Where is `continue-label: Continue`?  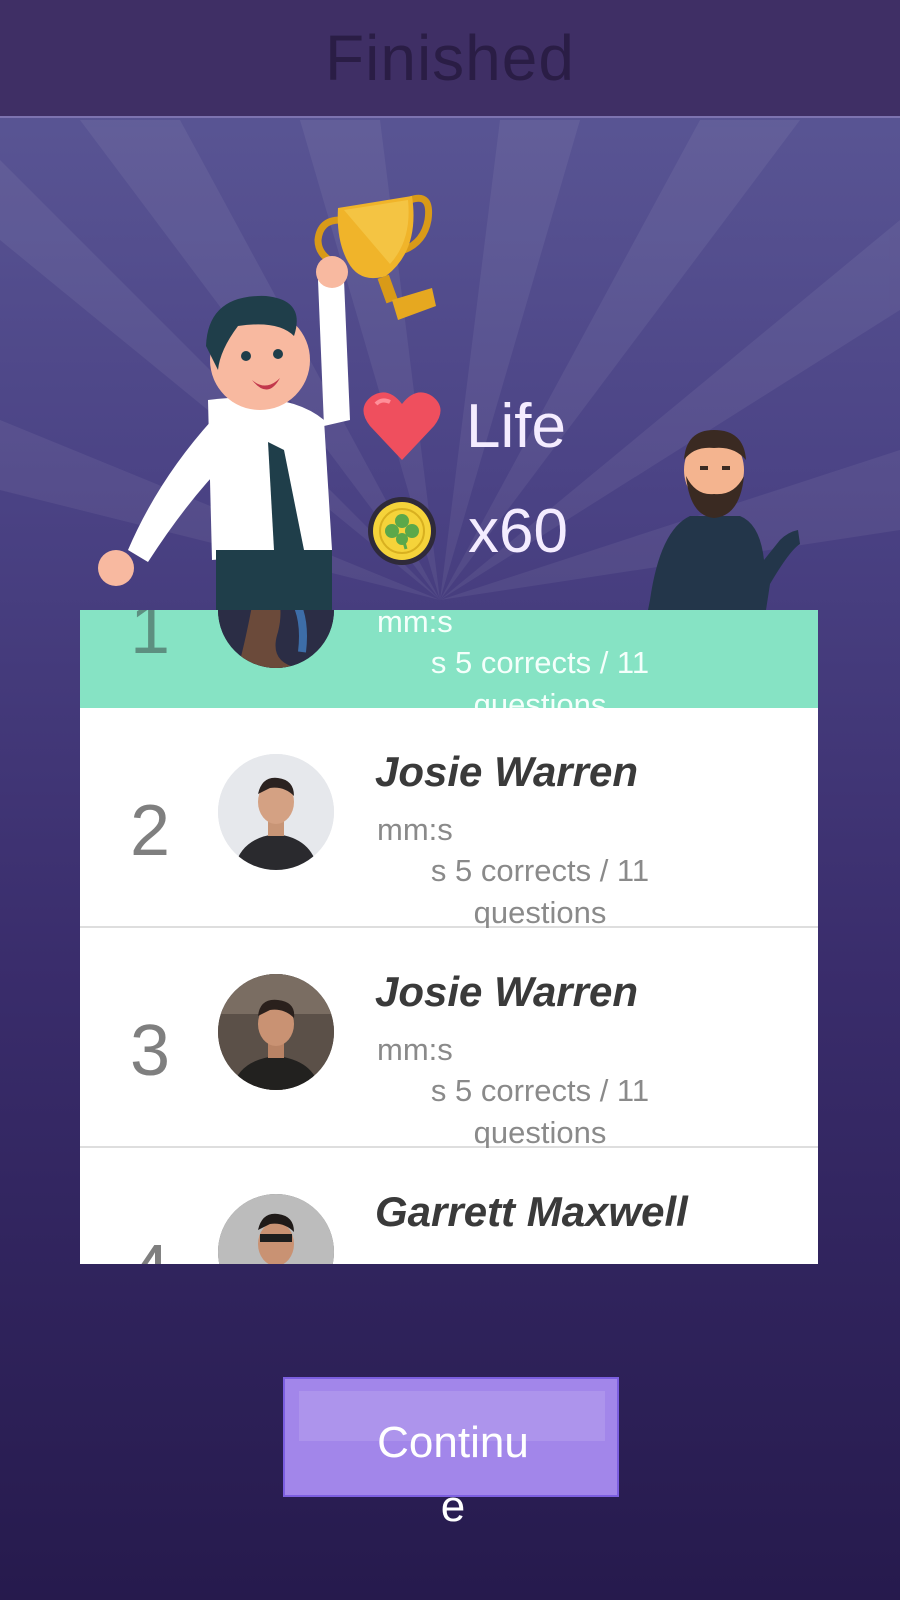 continue-label: Continue is located at coordinates (453, 1474).